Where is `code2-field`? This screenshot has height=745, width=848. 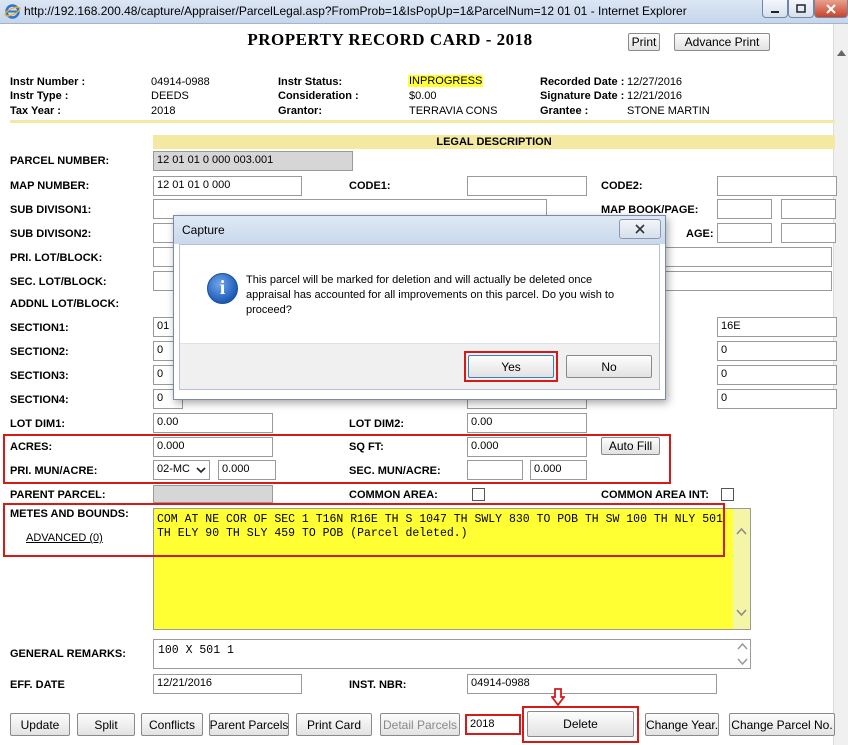
code2-field is located at coordinates (777, 186).